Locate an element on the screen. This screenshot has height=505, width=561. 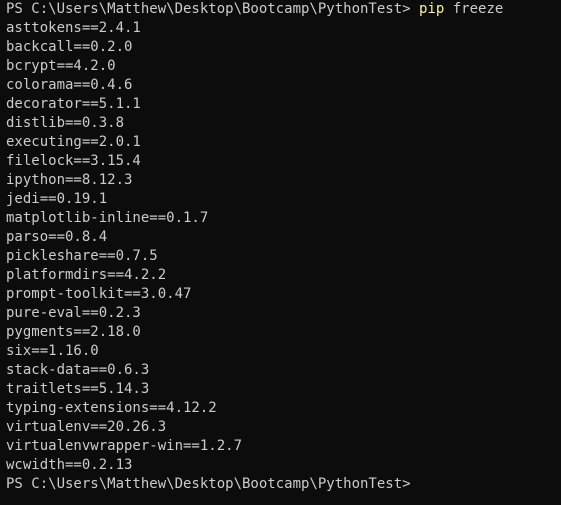
output-line: asttokens==2.4.1 is located at coordinates (73, 28).